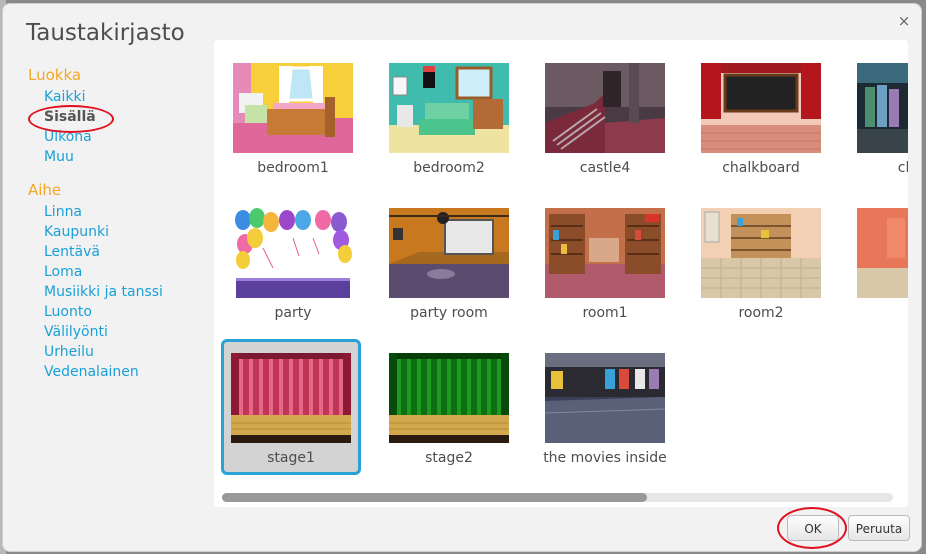 This screenshot has height=554, width=926. I want to click on backdrop-label: room2, so click(761, 313).